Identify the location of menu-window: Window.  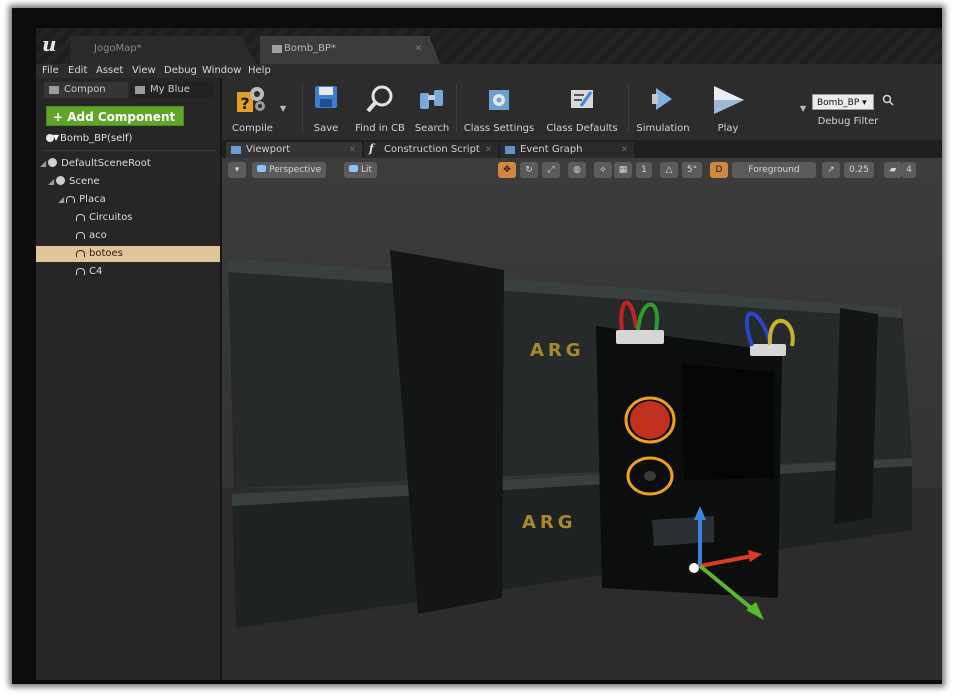
(221, 71).